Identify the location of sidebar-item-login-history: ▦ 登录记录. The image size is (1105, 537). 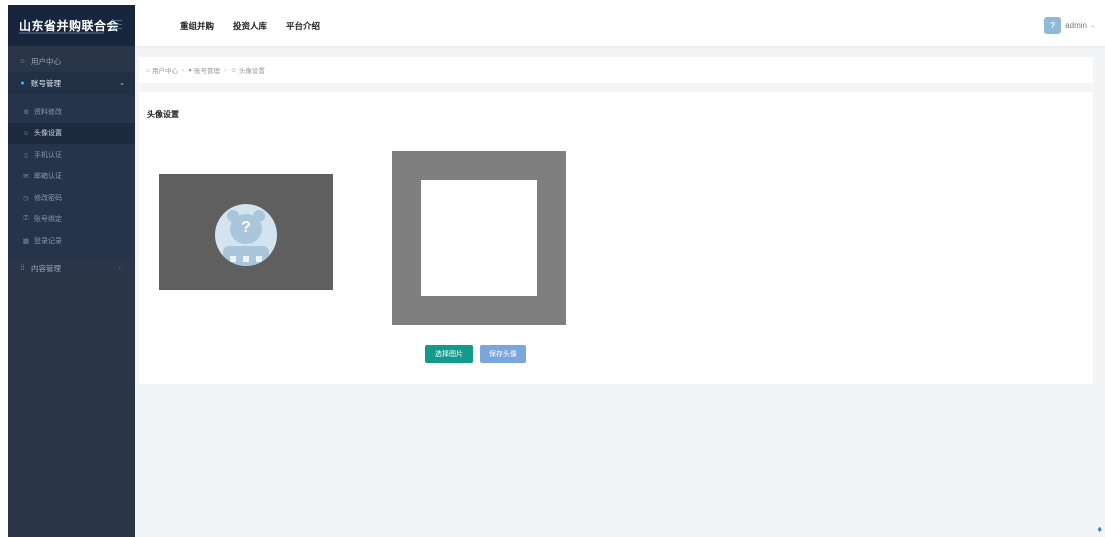
(71, 241).